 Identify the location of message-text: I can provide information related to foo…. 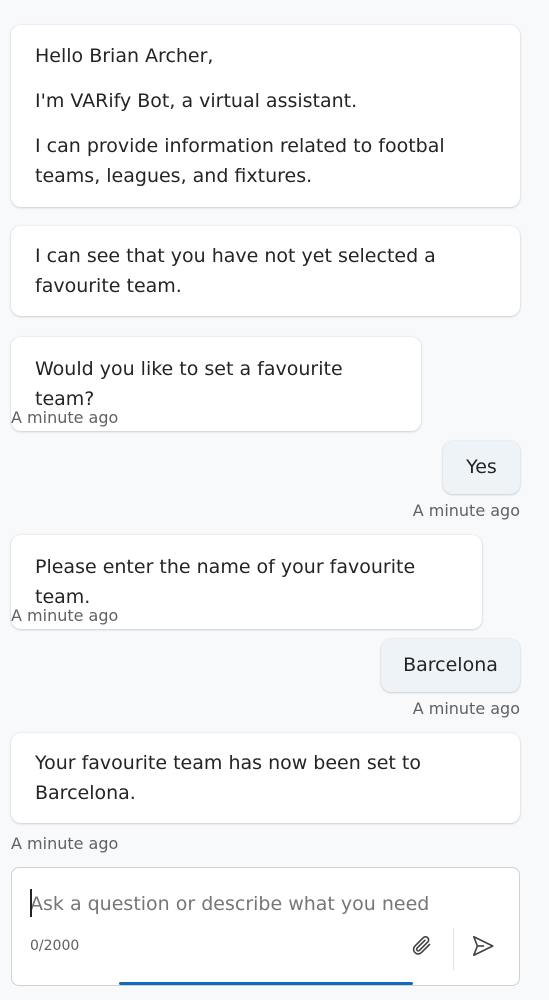
(240, 161).